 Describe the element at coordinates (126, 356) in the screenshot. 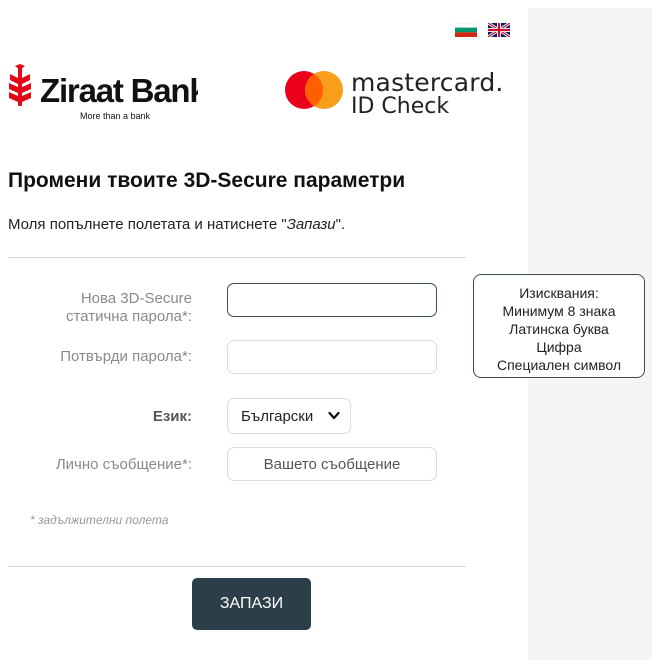

I see `confirm-password-label: Потвърди парола*:` at that location.